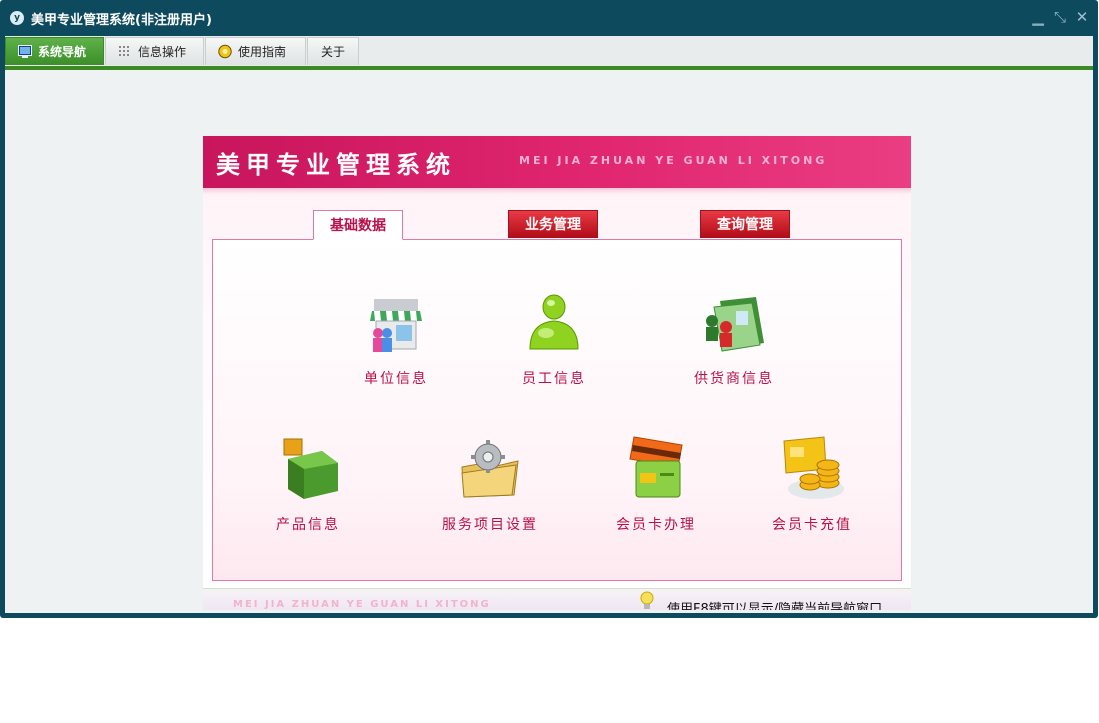  I want to click on supplier-icon, so click(735, 324).